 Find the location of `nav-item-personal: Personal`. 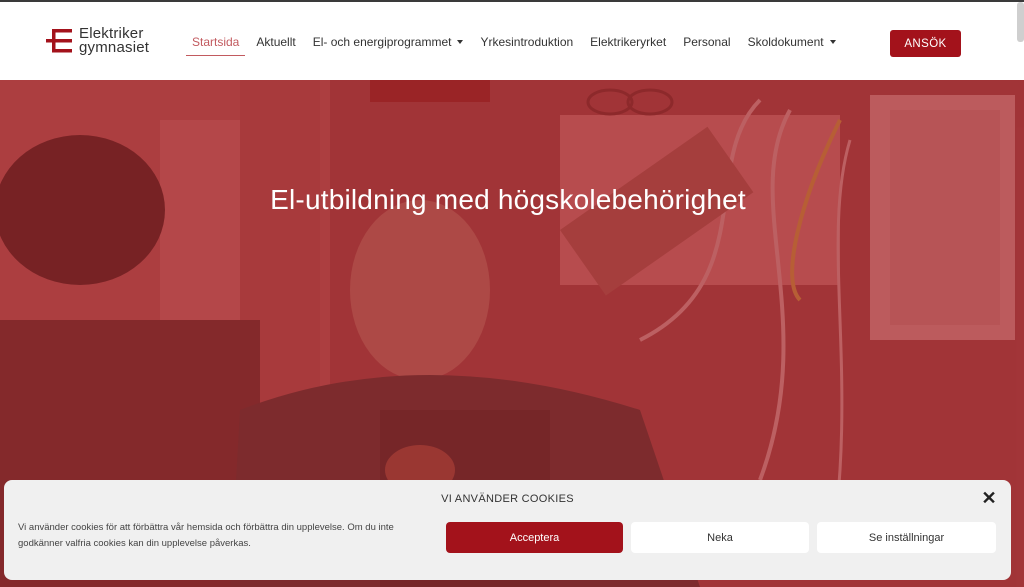

nav-item-personal: Personal is located at coordinates (706, 43).